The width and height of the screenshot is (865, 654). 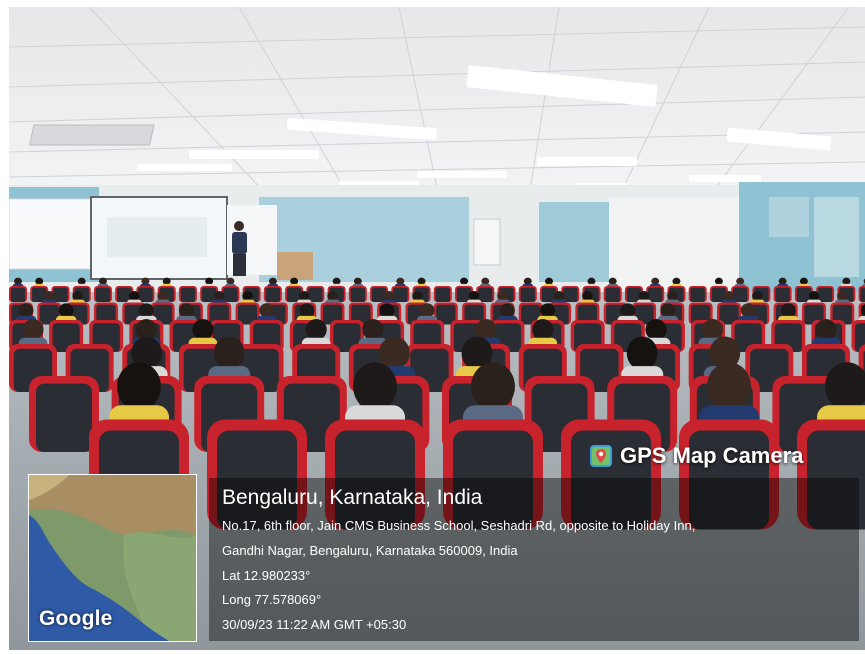 What do you see at coordinates (76, 618) in the screenshot?
I see `google-logo: Google` at bounding box center [76, 618].